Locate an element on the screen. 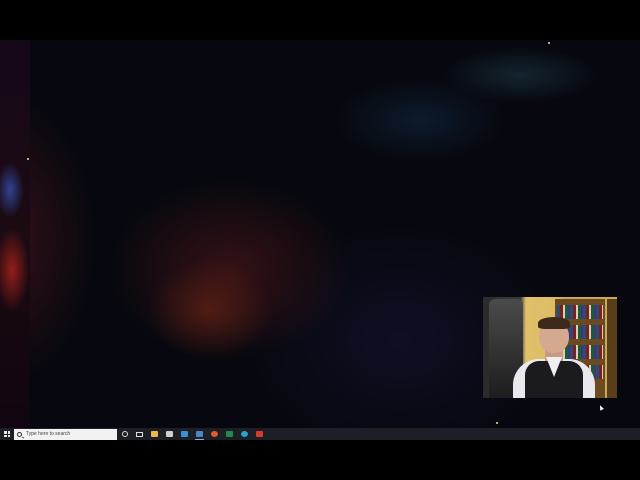 Image resolution: width=640 pixels, height=480 pixels. webcam-books is located at coordinates (580, 312).